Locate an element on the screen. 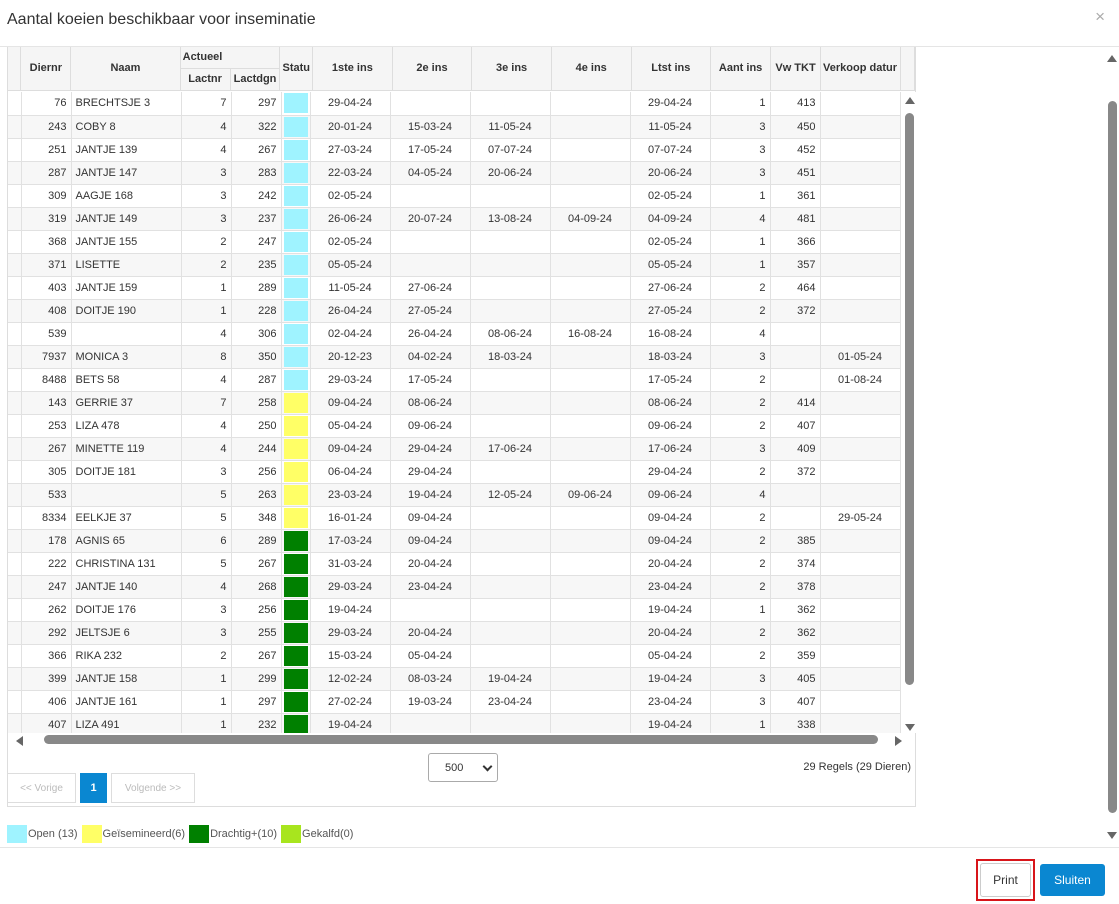 This screenshot has height=904, width=1119. grid-vertical-scrollbar is located at coordinates (910, 412).